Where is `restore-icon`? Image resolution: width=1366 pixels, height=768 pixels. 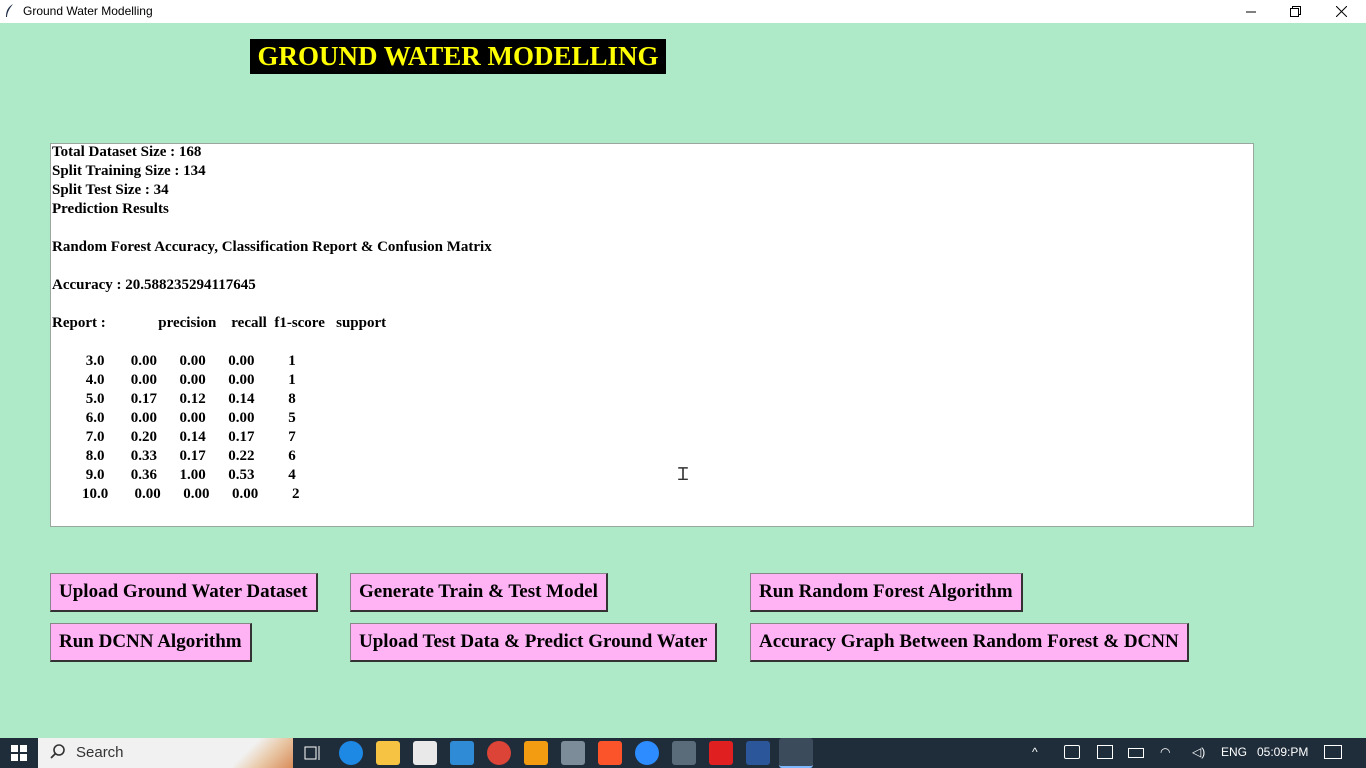 restore-icon is located at coordinates (1295, 11).